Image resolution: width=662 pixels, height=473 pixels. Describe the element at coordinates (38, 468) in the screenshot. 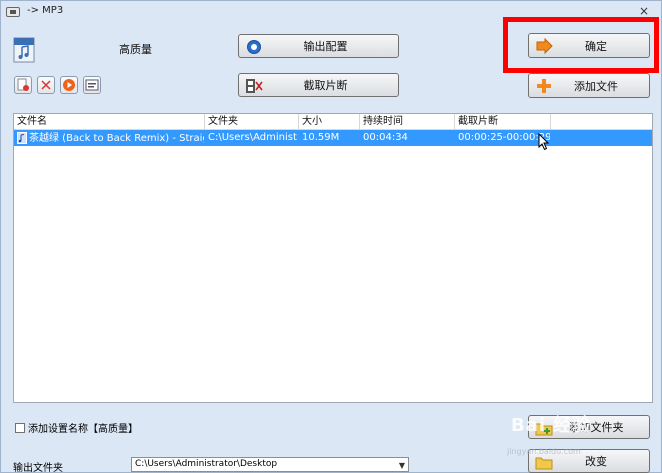

I see `output-folder-label: 输出文件夹` at that location.